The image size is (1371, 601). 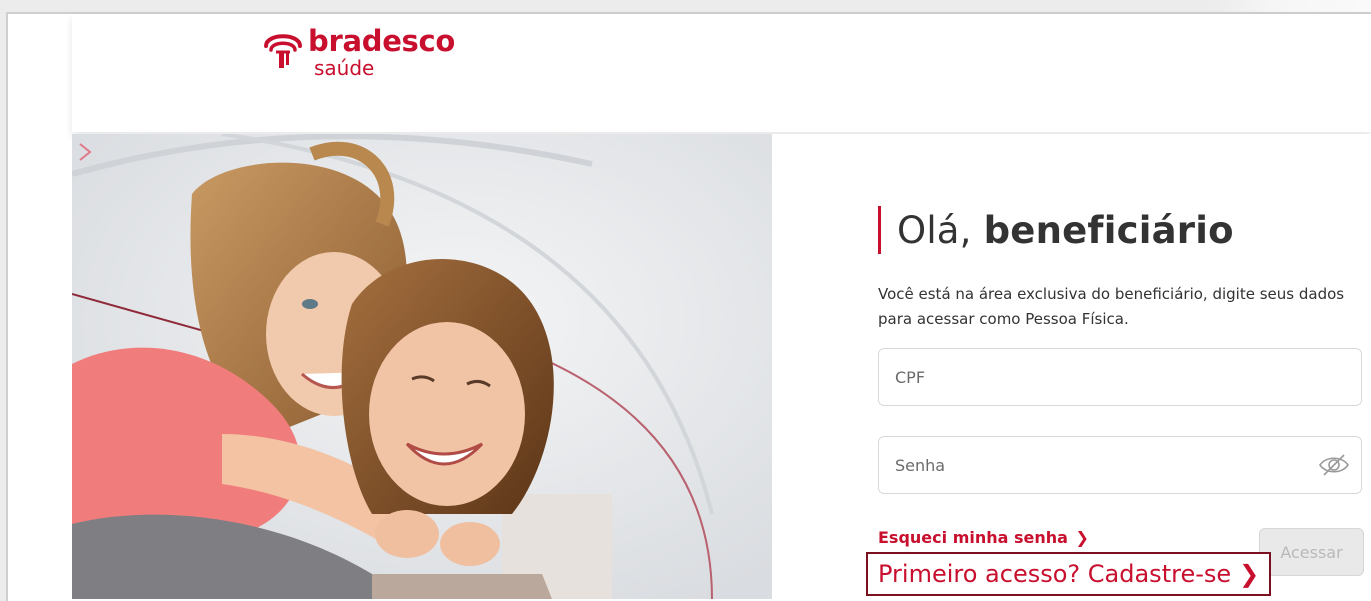 I want to click on greeting-prefix: Olá,, so click(x=940, y=230).